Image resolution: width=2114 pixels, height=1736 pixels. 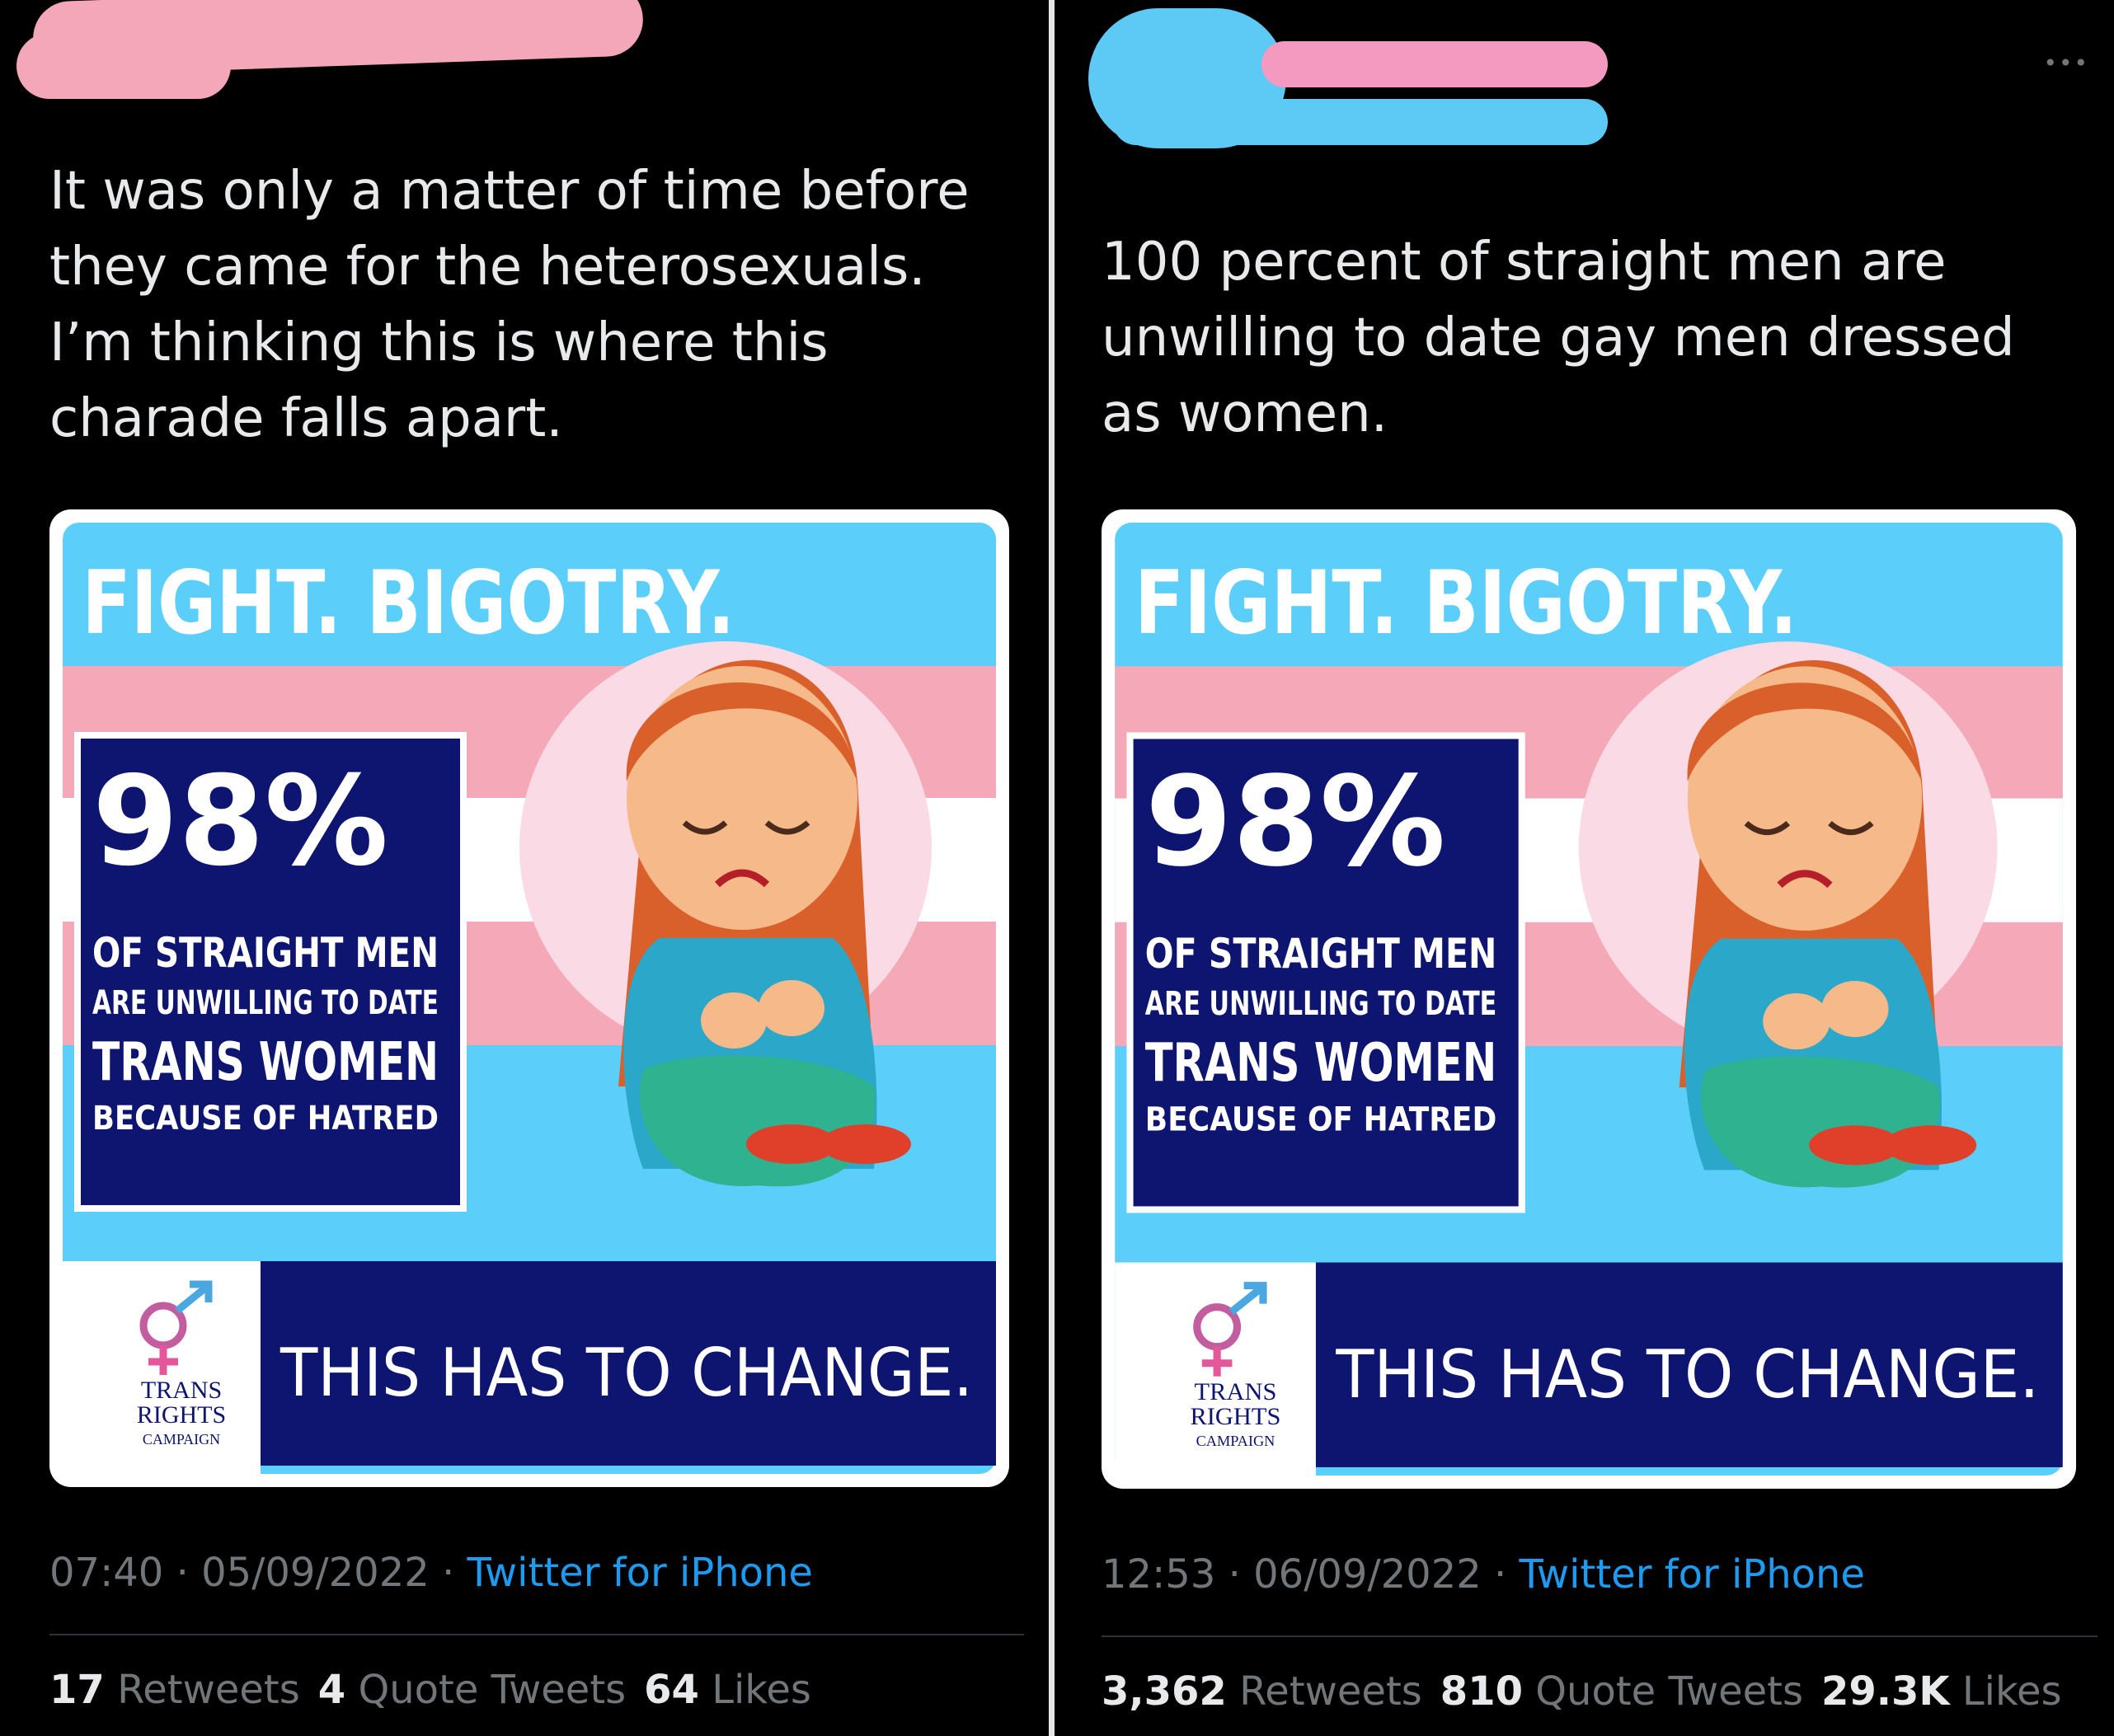 I want to click on redacted-author-name, so click(x=1434, y=64).